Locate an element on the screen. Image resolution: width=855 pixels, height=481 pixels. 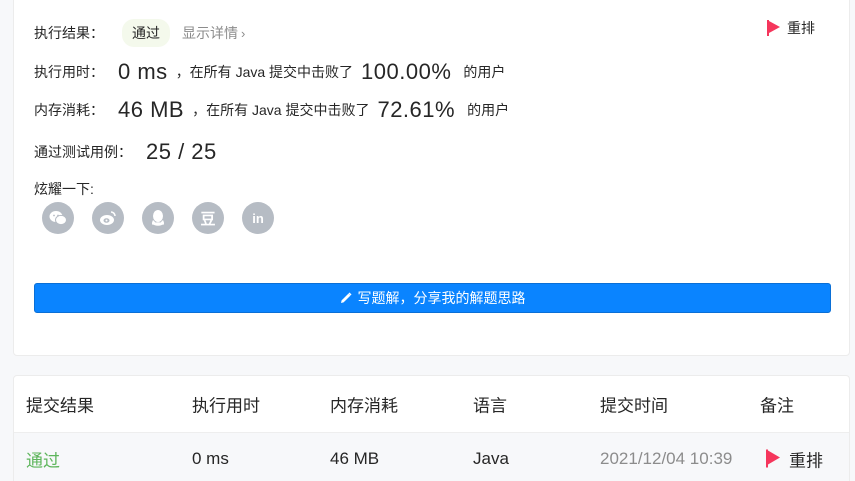
runtime-suffix: 的用户 is located at coordinates (484, 72).